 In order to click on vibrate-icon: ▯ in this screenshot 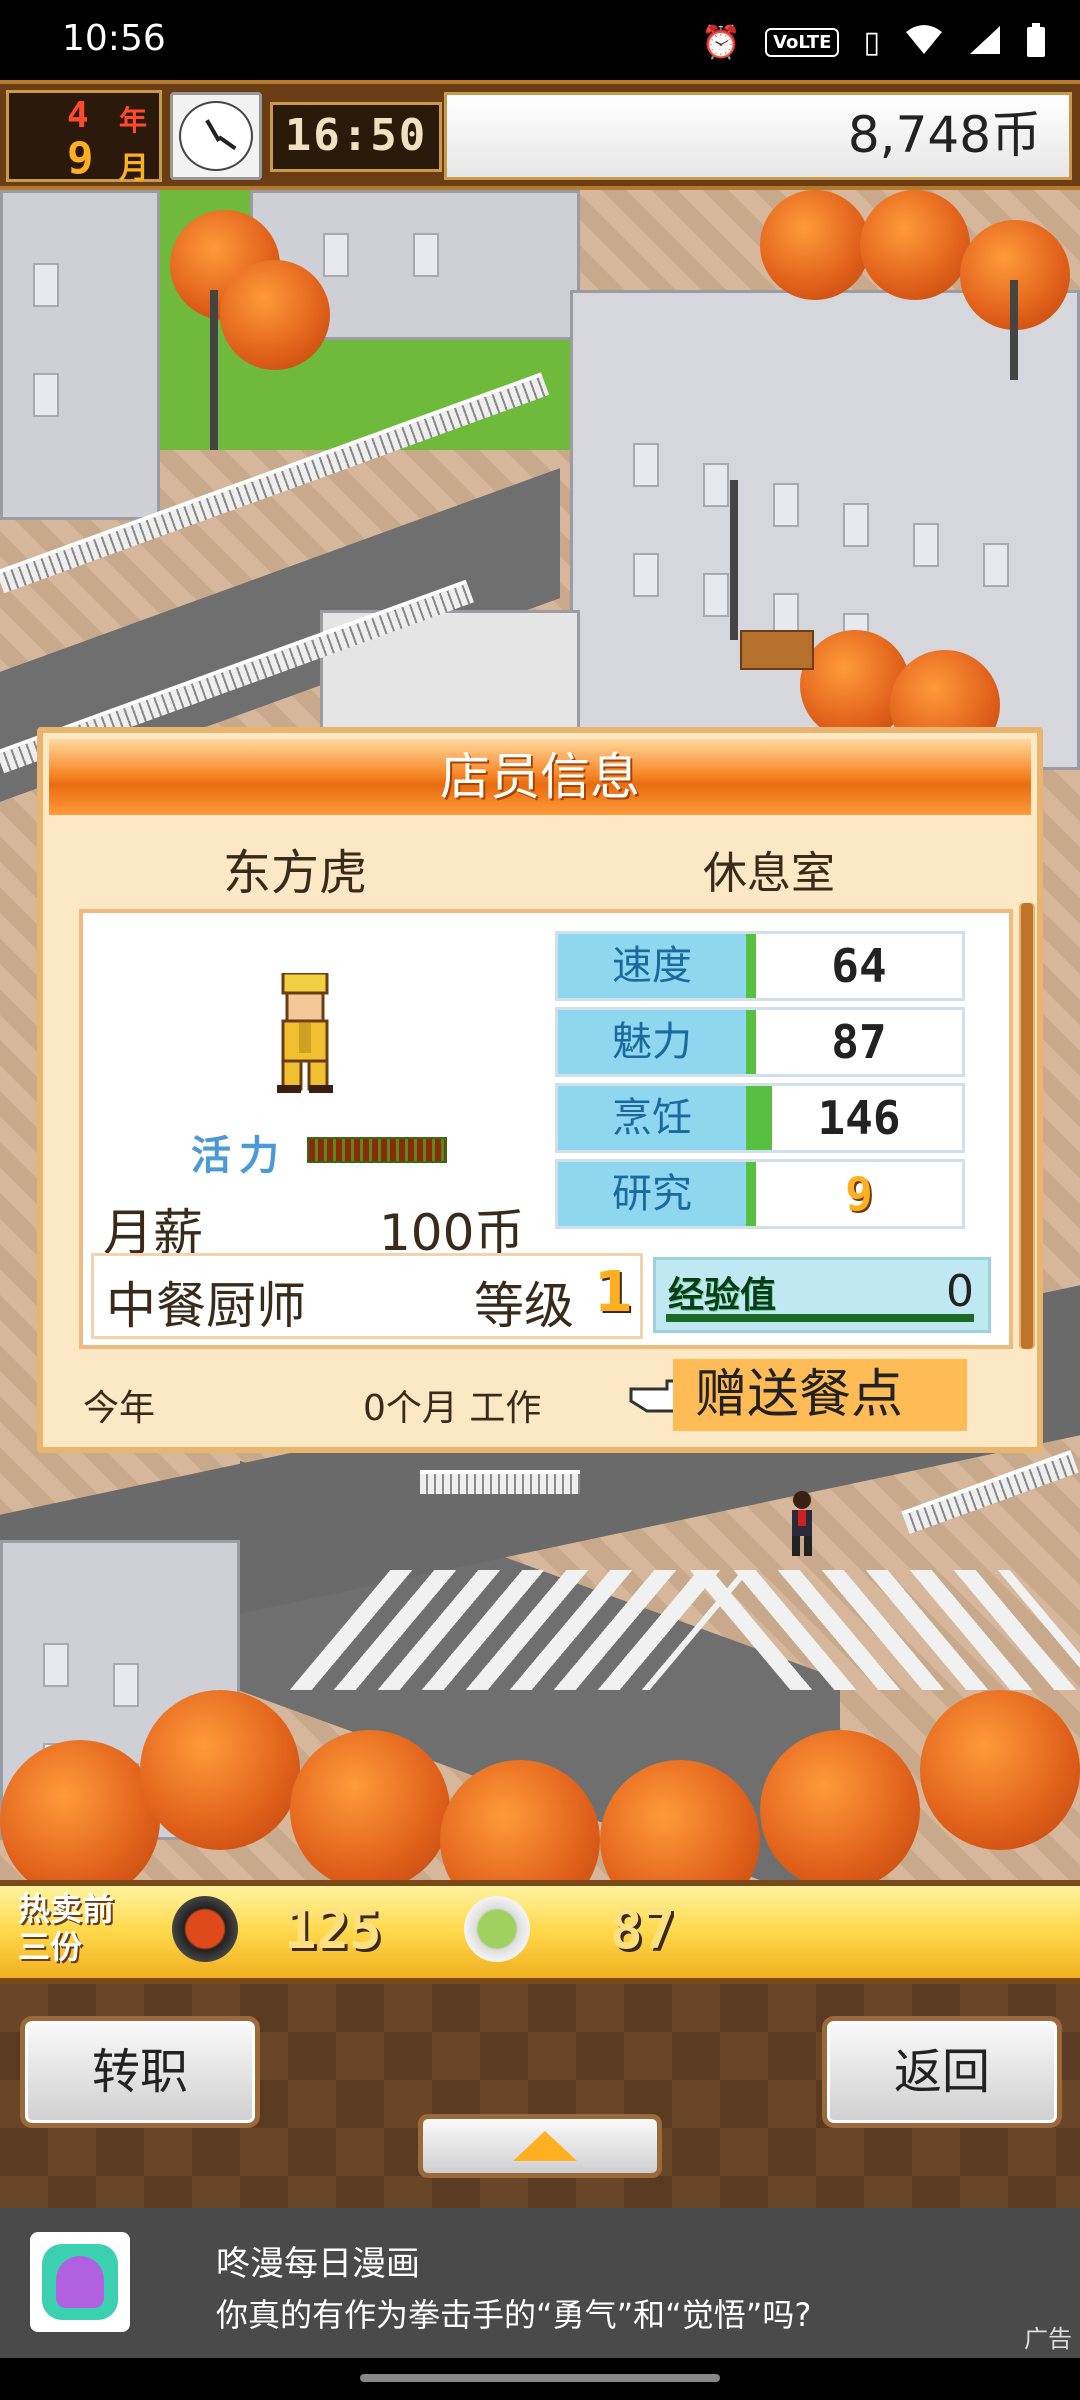, I will do `click(871, 42)`.